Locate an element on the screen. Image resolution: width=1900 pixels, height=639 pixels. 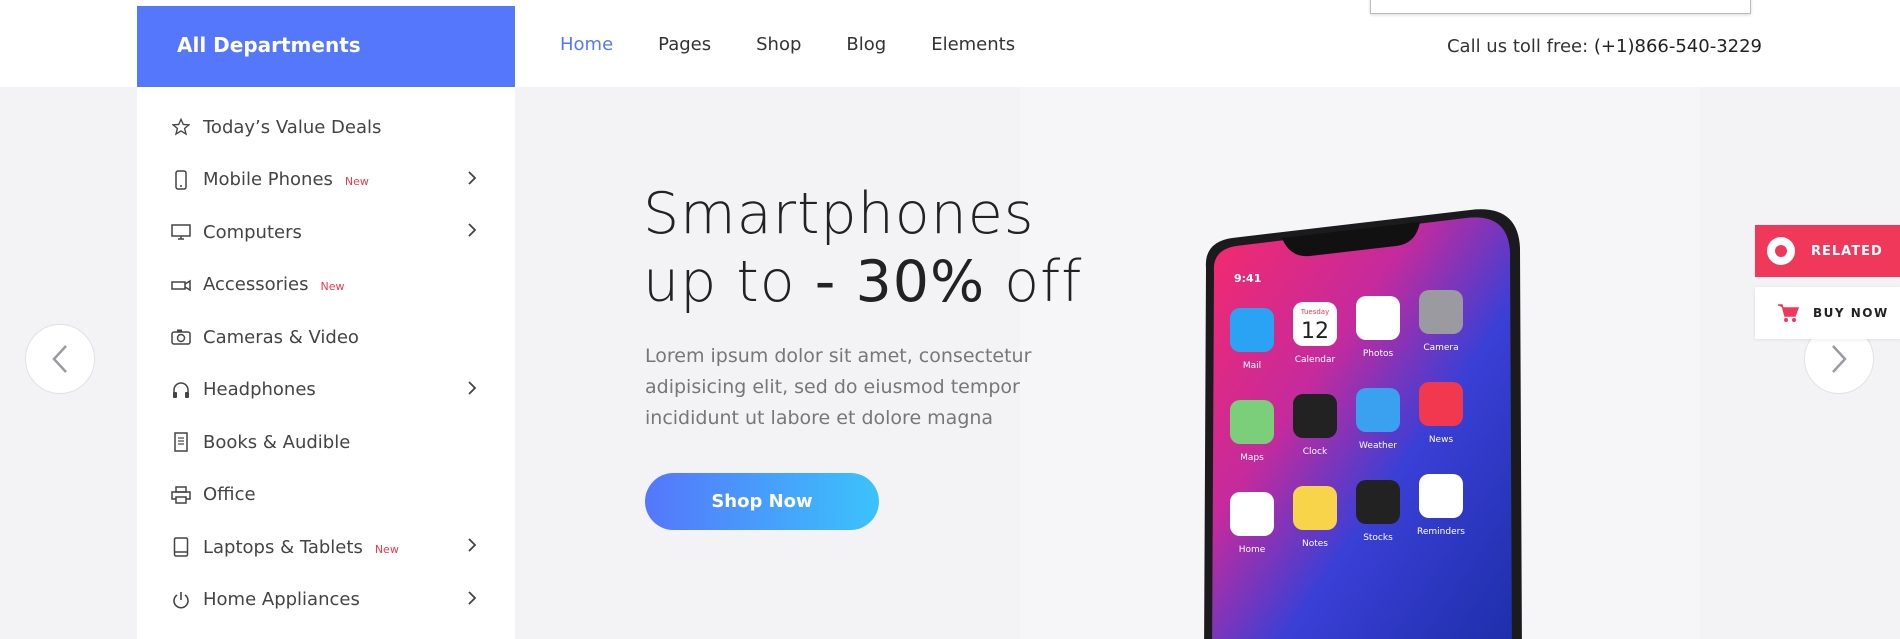
nav-home: Home is located at coordinates (586, 44).